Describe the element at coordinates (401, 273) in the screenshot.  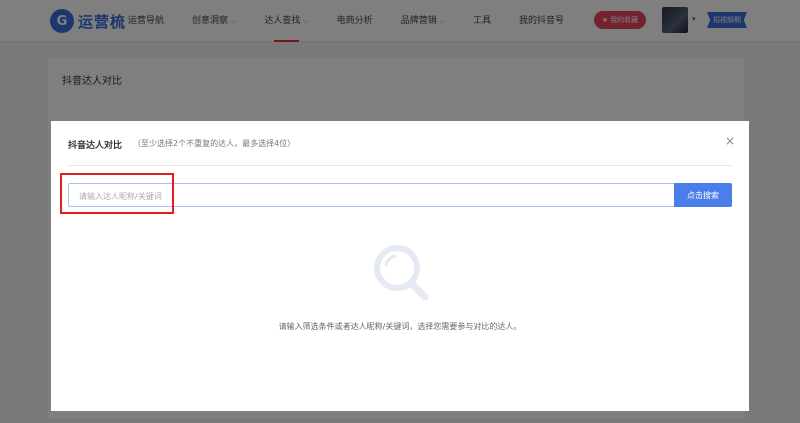
I see `magnifier-icon` at that location.